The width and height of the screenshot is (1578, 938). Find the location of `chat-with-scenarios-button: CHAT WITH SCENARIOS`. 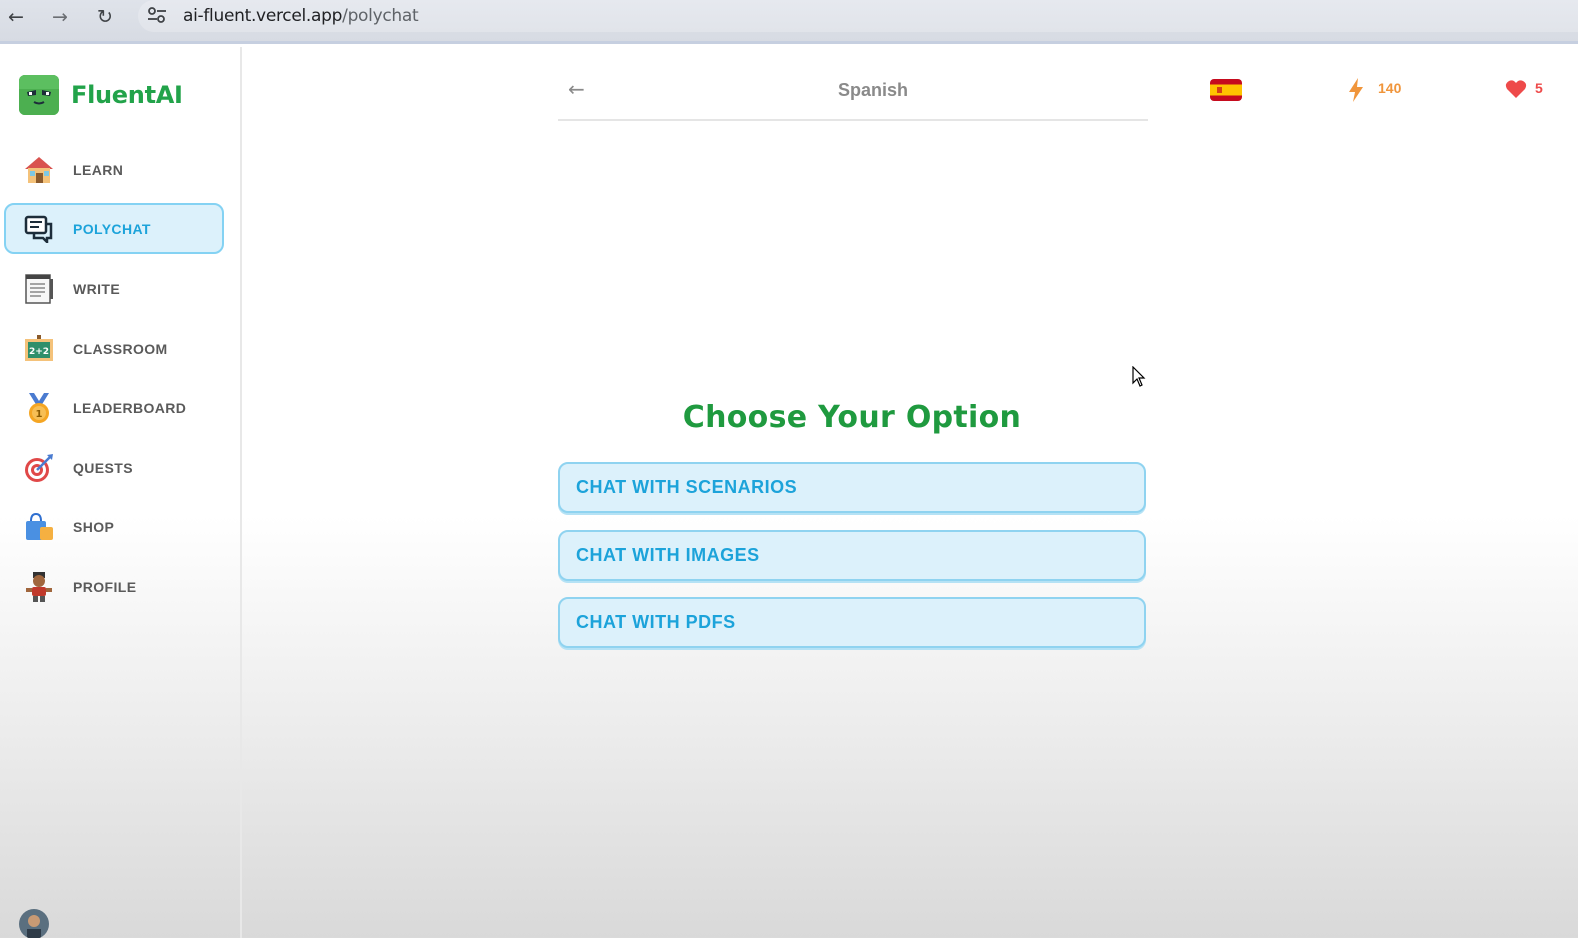

chat-with-scenarios-button: CHAT WITH SCENARIOS is located at coordinates (852, 487).